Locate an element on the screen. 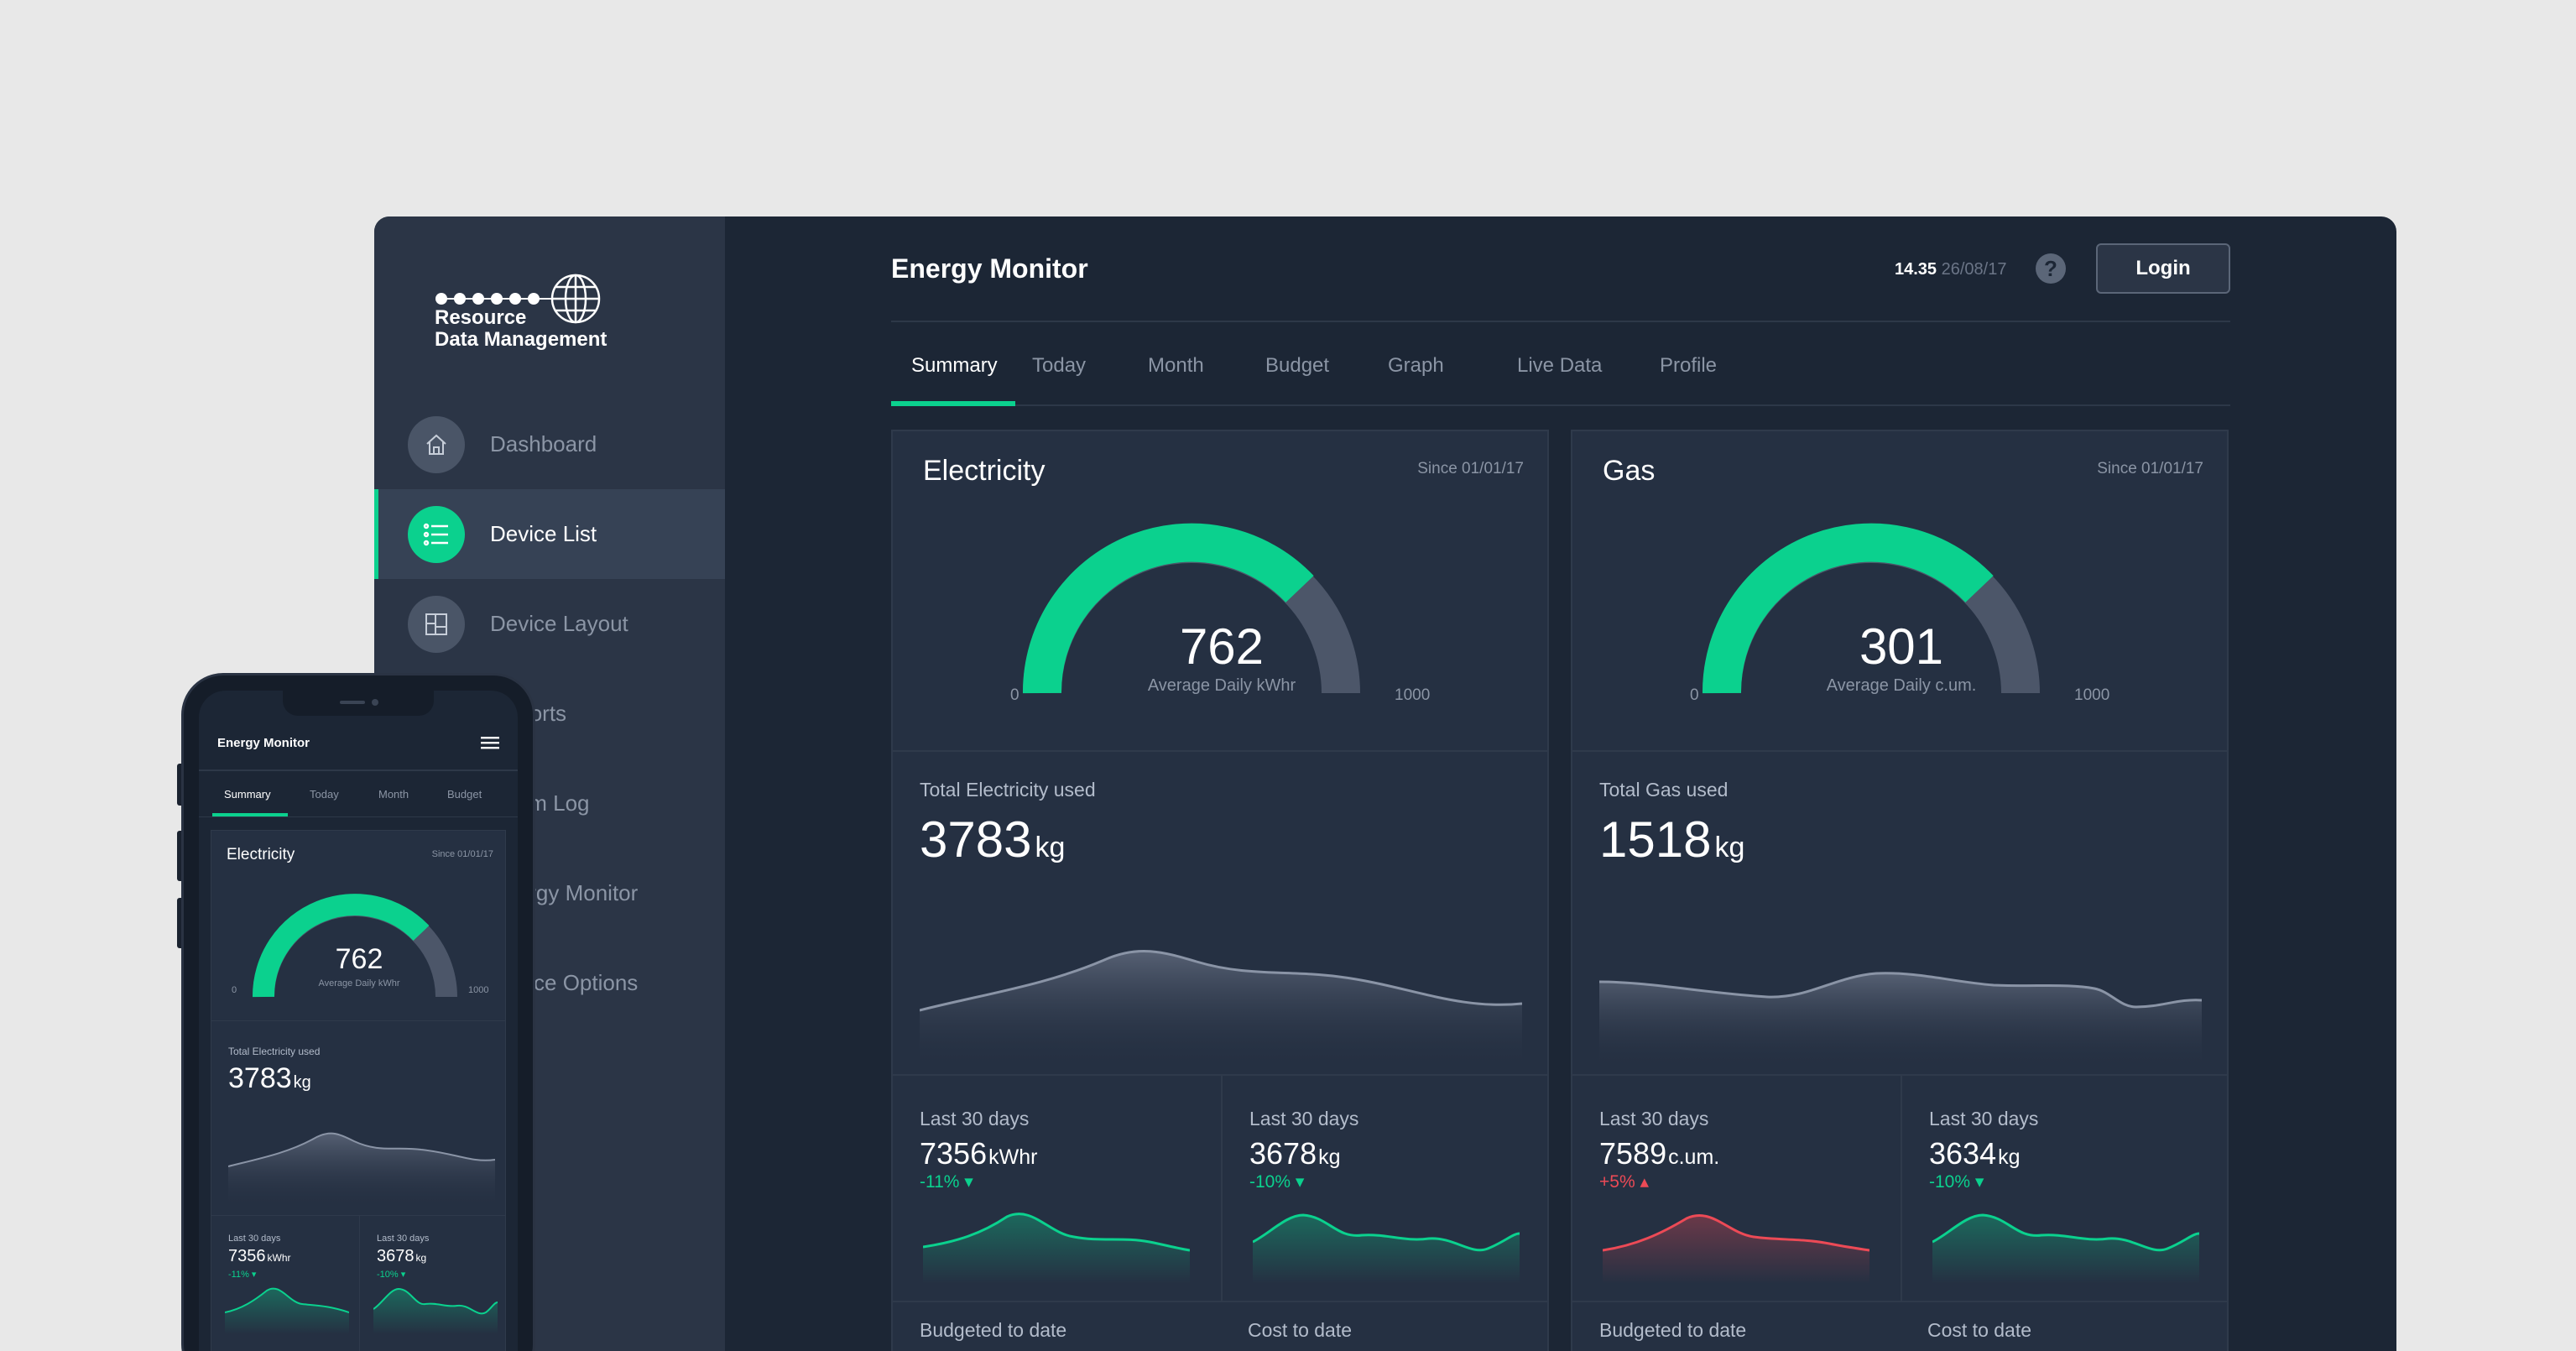  stat-value: 7589c.um. is located at coordinates (1659, 1153).